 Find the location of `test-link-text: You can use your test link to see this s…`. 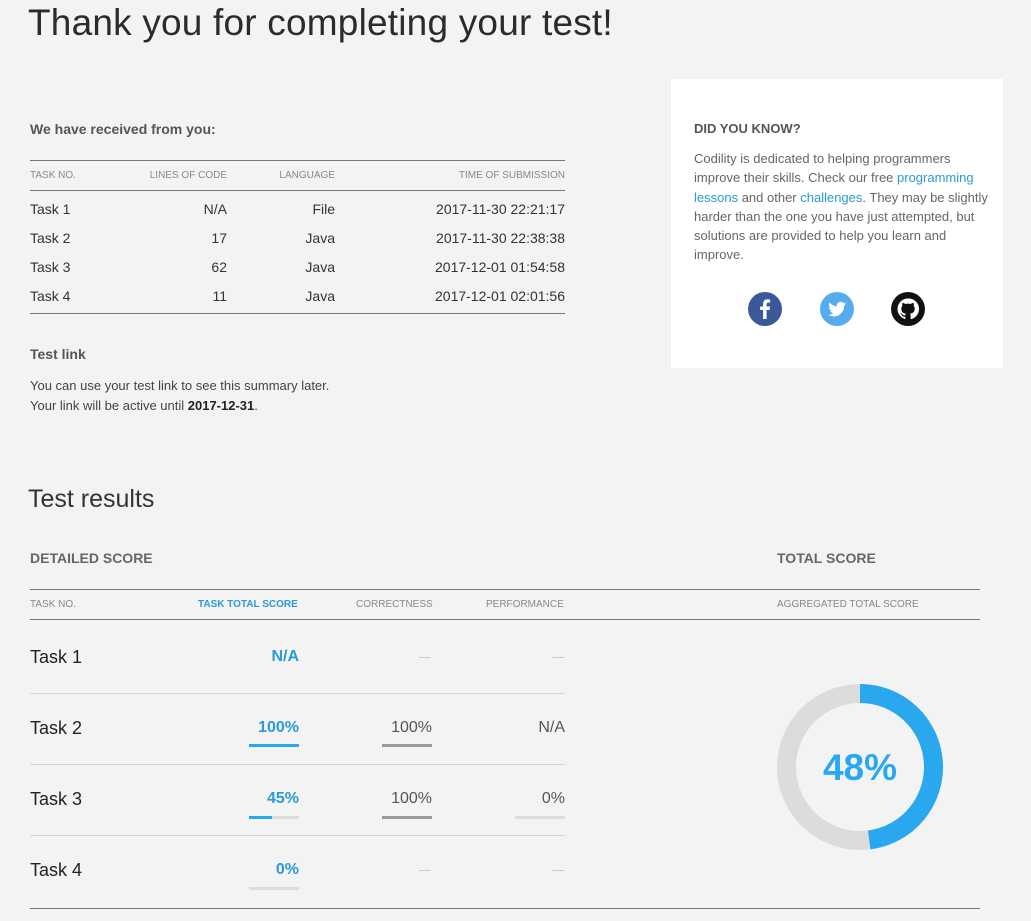

test-link-text: You can use your test link to see this s… is located at coordinates (179, 396).